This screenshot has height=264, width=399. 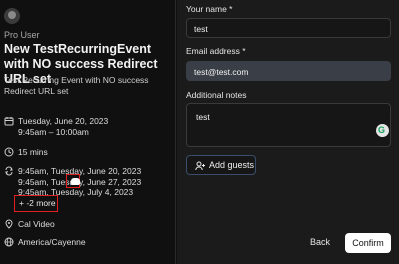 What do you see at coordinates (200, 166) in the screenshot?
I see `user-plus-icon` at bounding box center [200, 166].